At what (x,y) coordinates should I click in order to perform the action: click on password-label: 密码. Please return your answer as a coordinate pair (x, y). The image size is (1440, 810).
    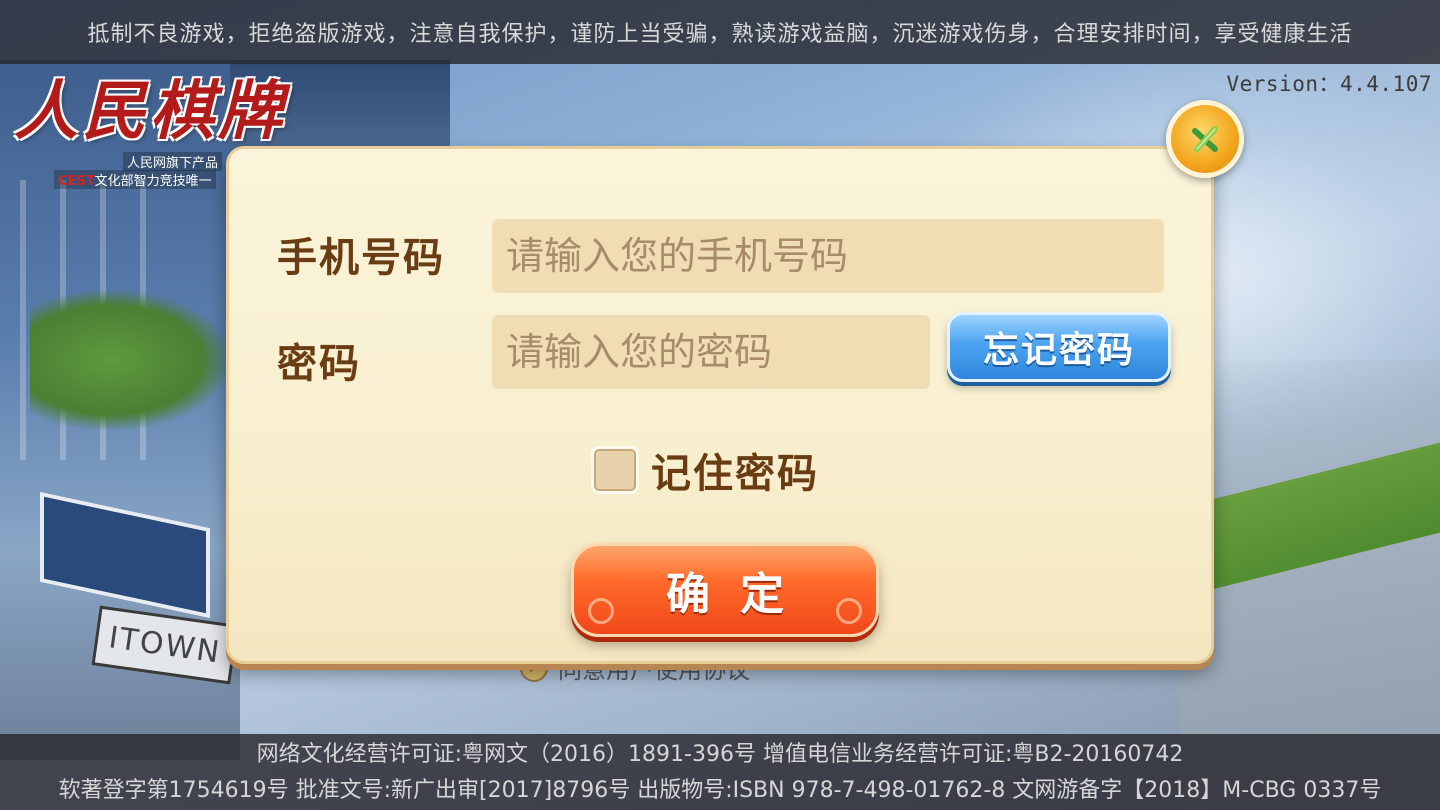
    Looking at the image, I should click on (319, 364).